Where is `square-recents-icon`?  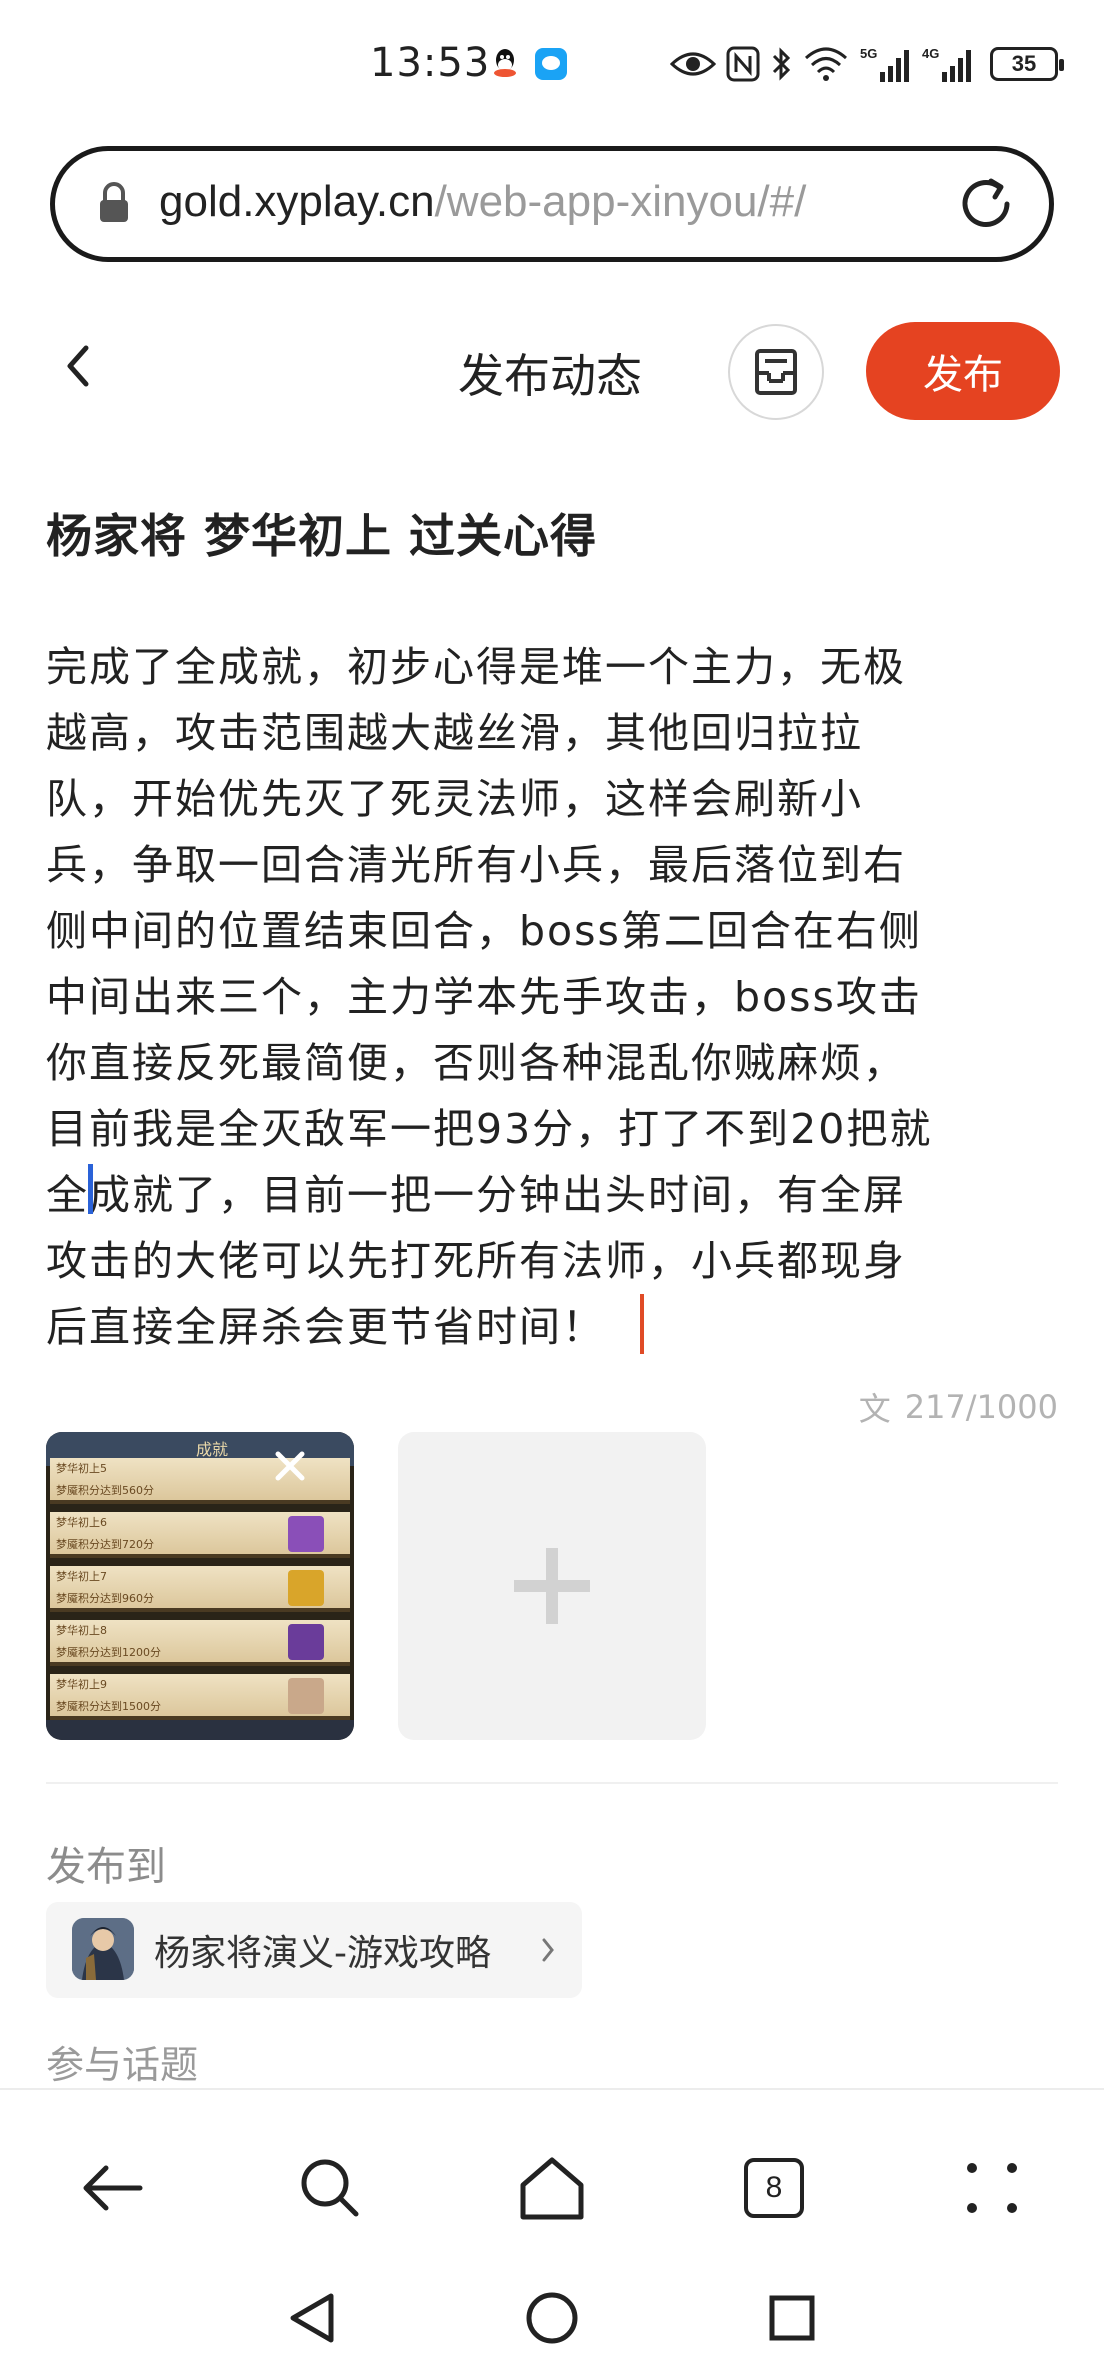 square-recents-icon is located at coordinates (792, 2318).